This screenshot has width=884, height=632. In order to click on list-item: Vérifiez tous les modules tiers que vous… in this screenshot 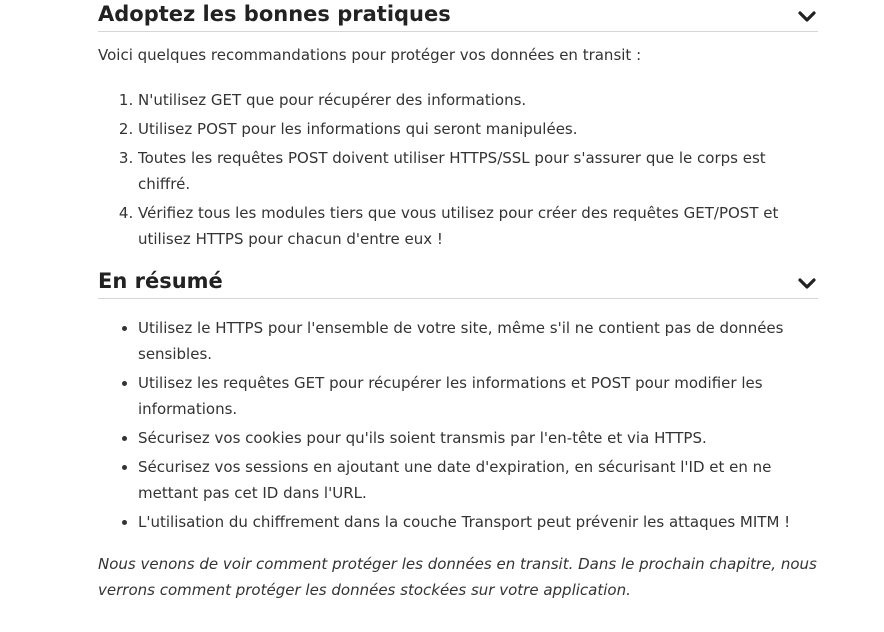, I will do `click(478, 226)`.